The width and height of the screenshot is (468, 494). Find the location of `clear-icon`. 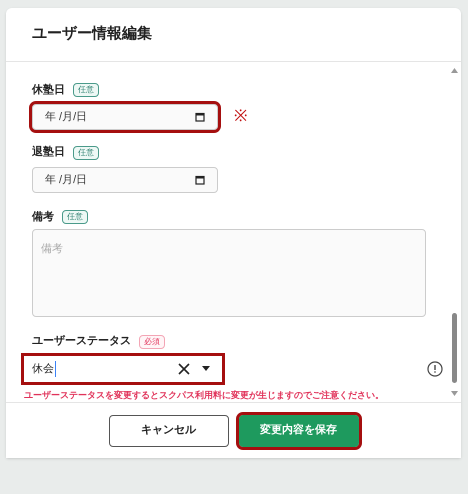

clear-icon is located at coordinates (184, 368).